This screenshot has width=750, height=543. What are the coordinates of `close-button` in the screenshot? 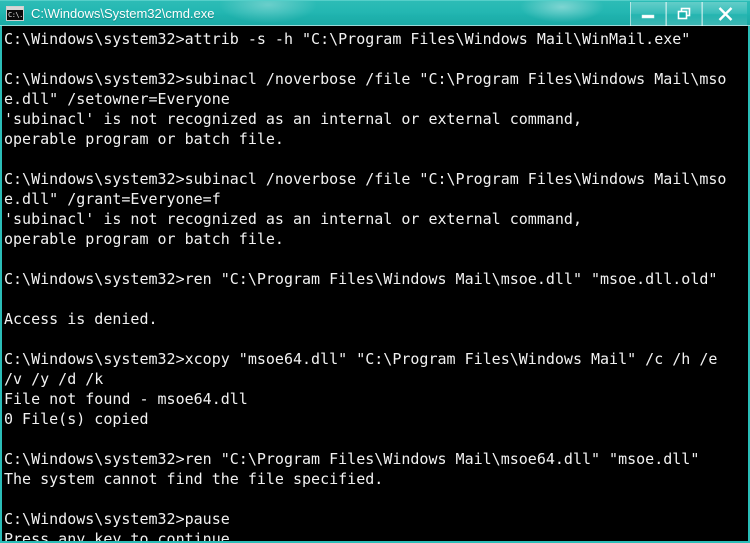 It's located at (724, 13).